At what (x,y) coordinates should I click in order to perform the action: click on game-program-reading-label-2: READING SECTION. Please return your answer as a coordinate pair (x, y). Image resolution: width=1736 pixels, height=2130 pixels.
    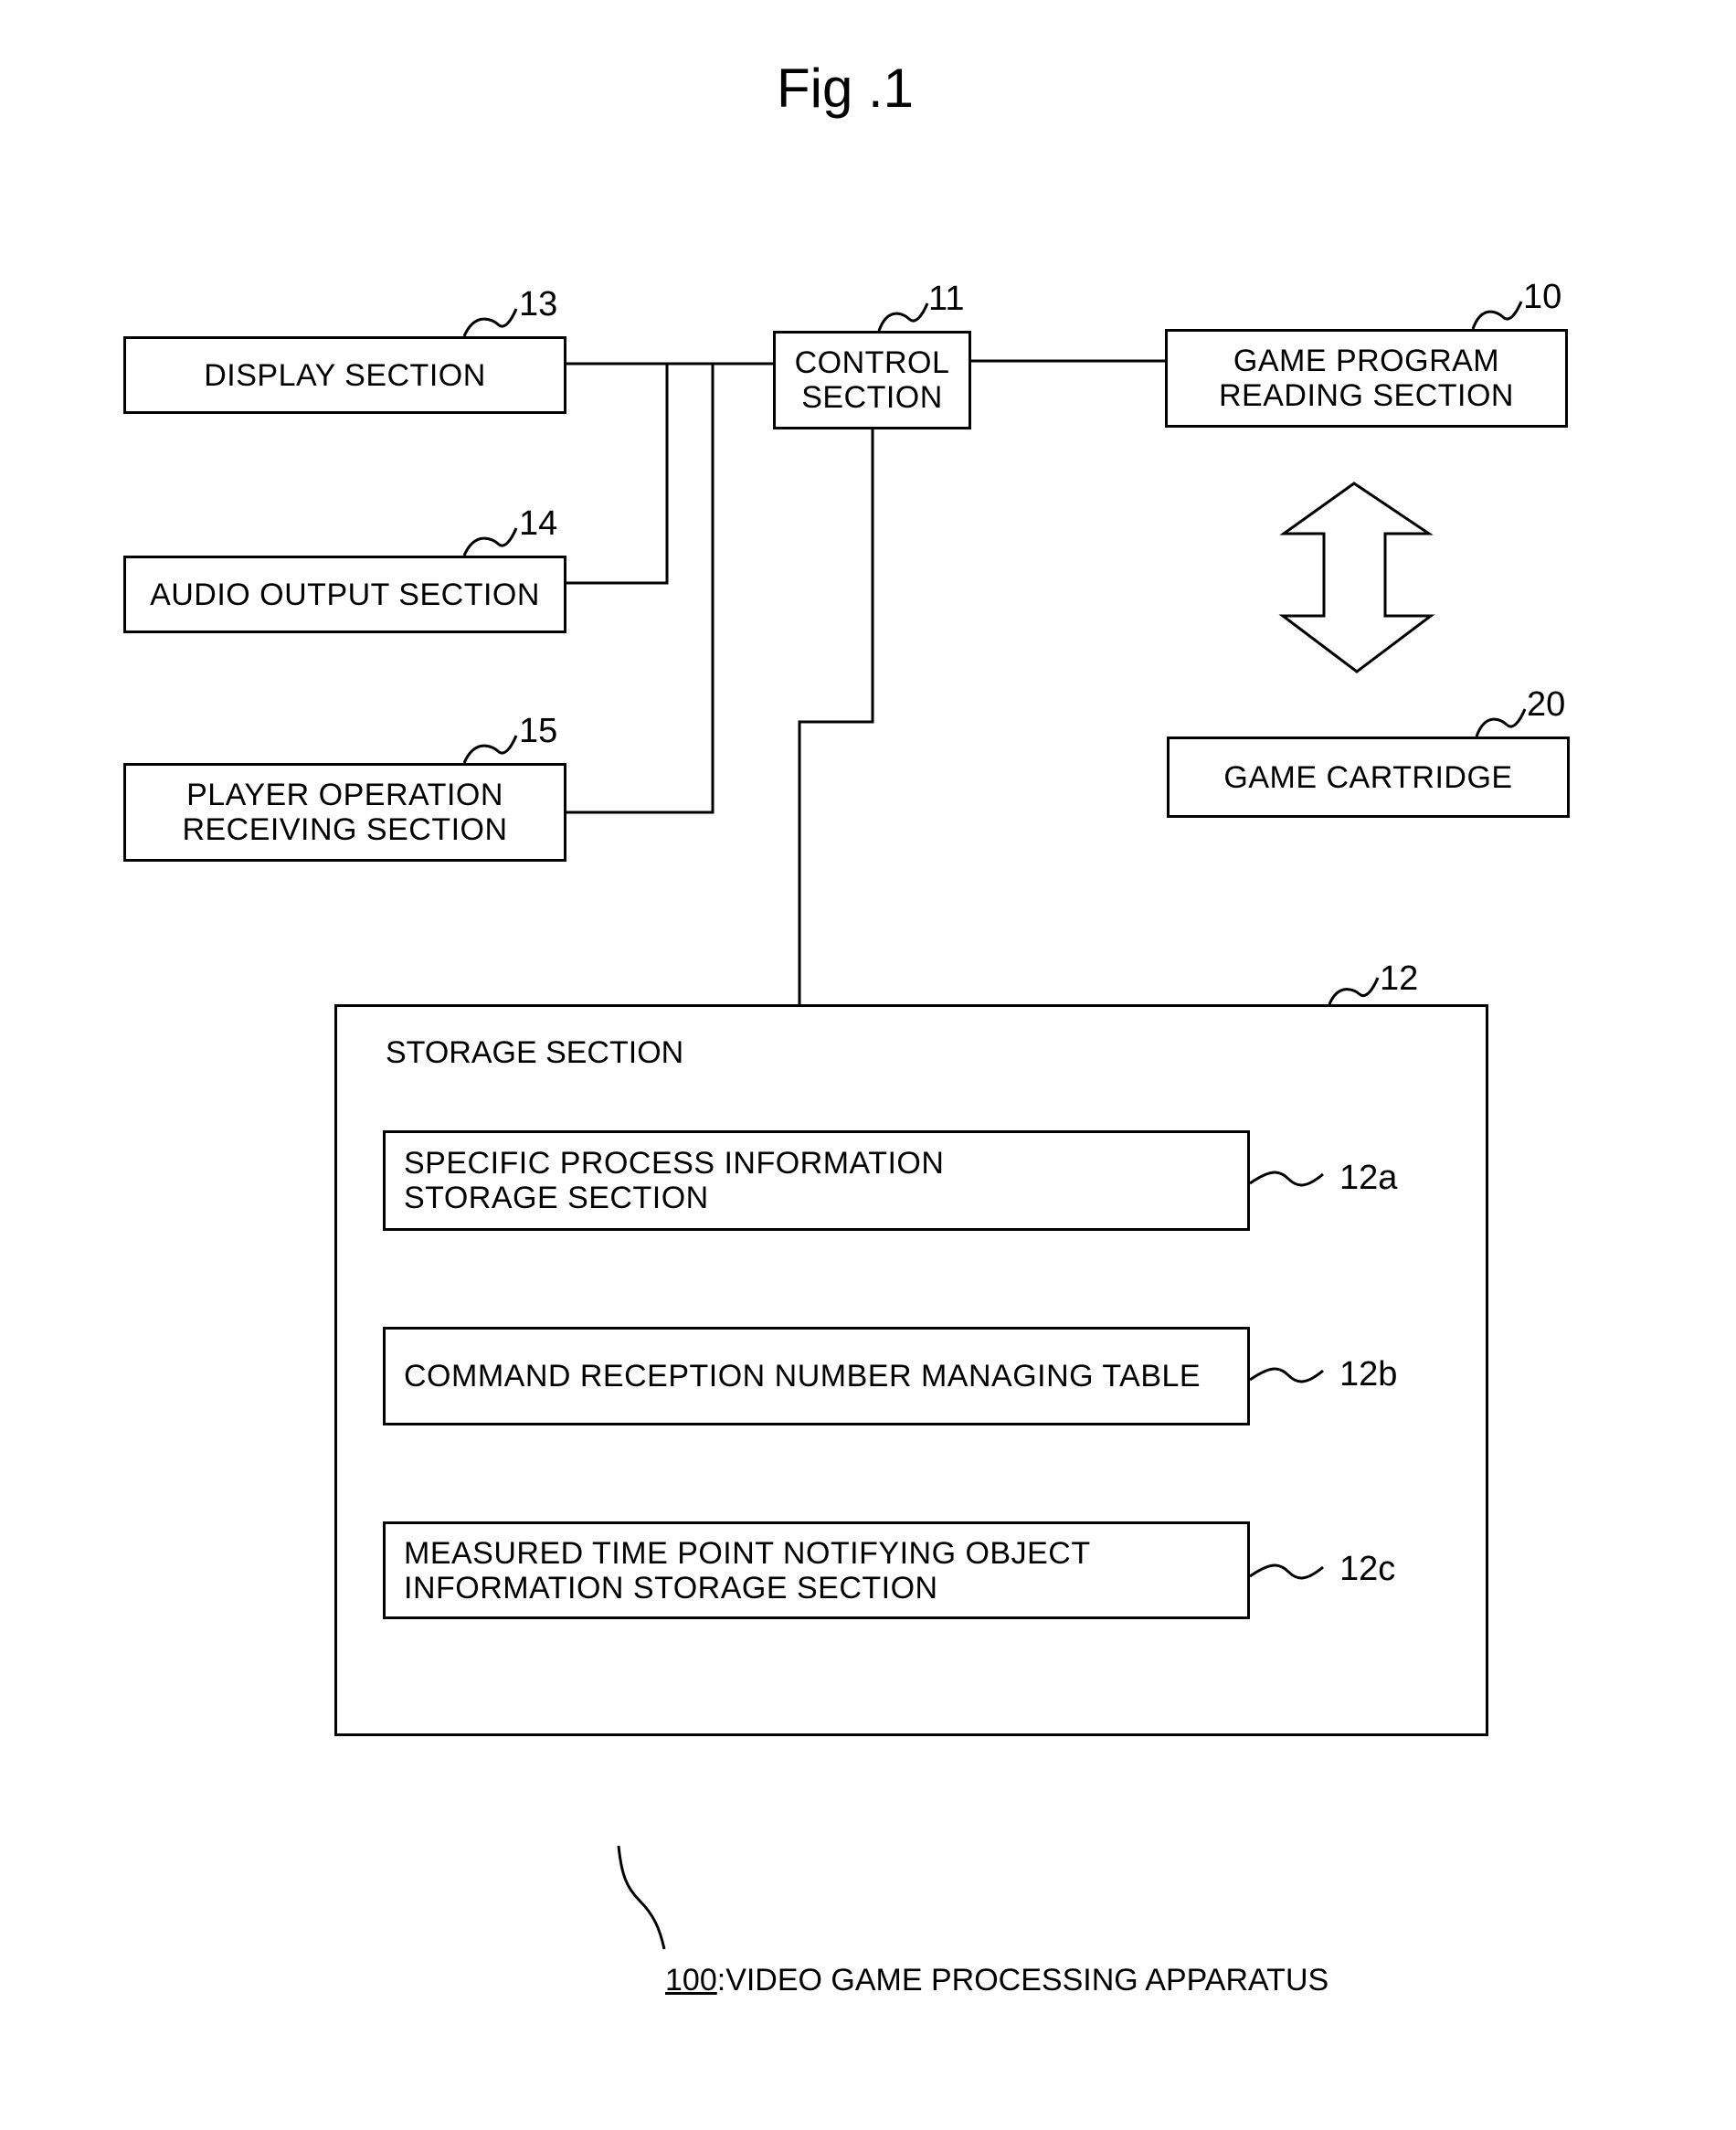
    Looking at the image, I should click on (1366, 396).